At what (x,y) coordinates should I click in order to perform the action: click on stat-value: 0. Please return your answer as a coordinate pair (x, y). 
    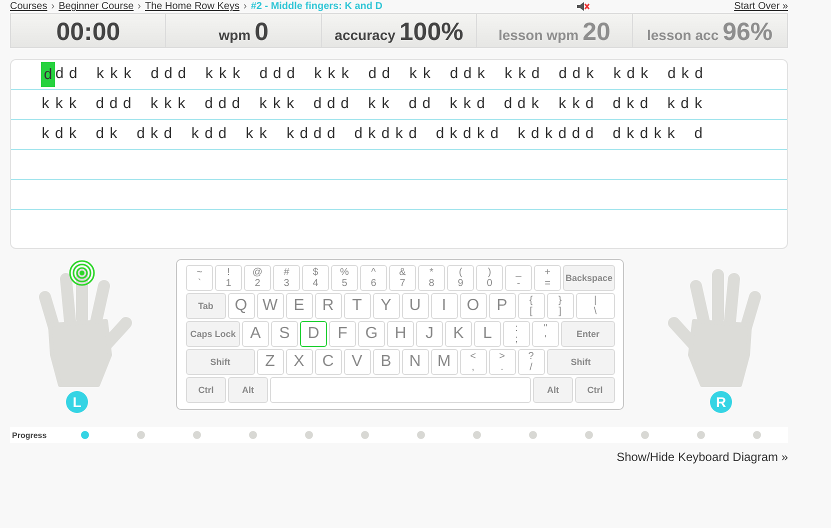
    Looking at the image, I should click on (261, 32).